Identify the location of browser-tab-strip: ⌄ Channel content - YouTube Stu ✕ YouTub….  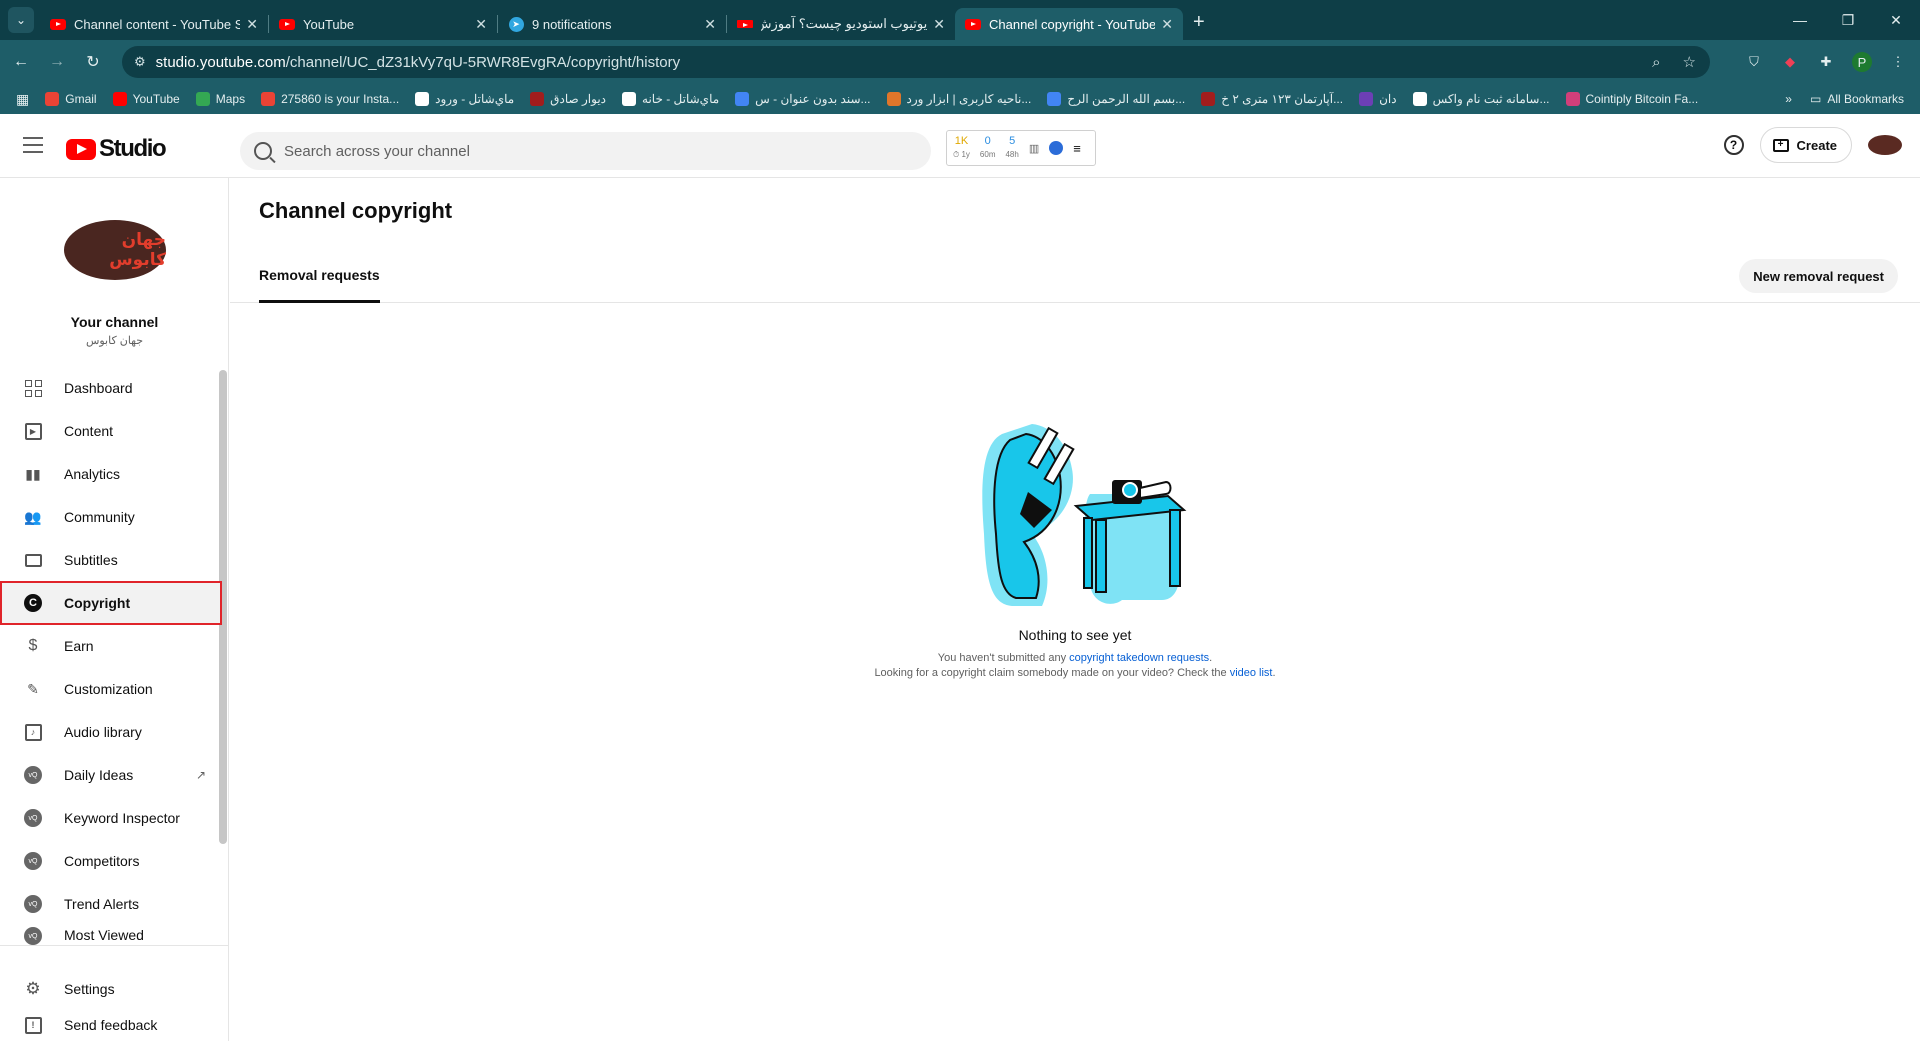
(960, 20).